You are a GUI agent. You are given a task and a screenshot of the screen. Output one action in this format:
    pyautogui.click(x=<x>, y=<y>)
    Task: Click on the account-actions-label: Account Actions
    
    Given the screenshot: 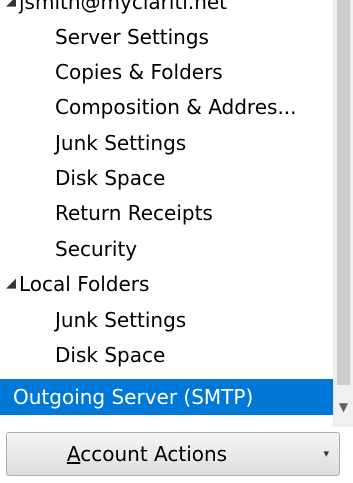 What is the action you would take?
    pyautogui.click(x=147, y=454)
    